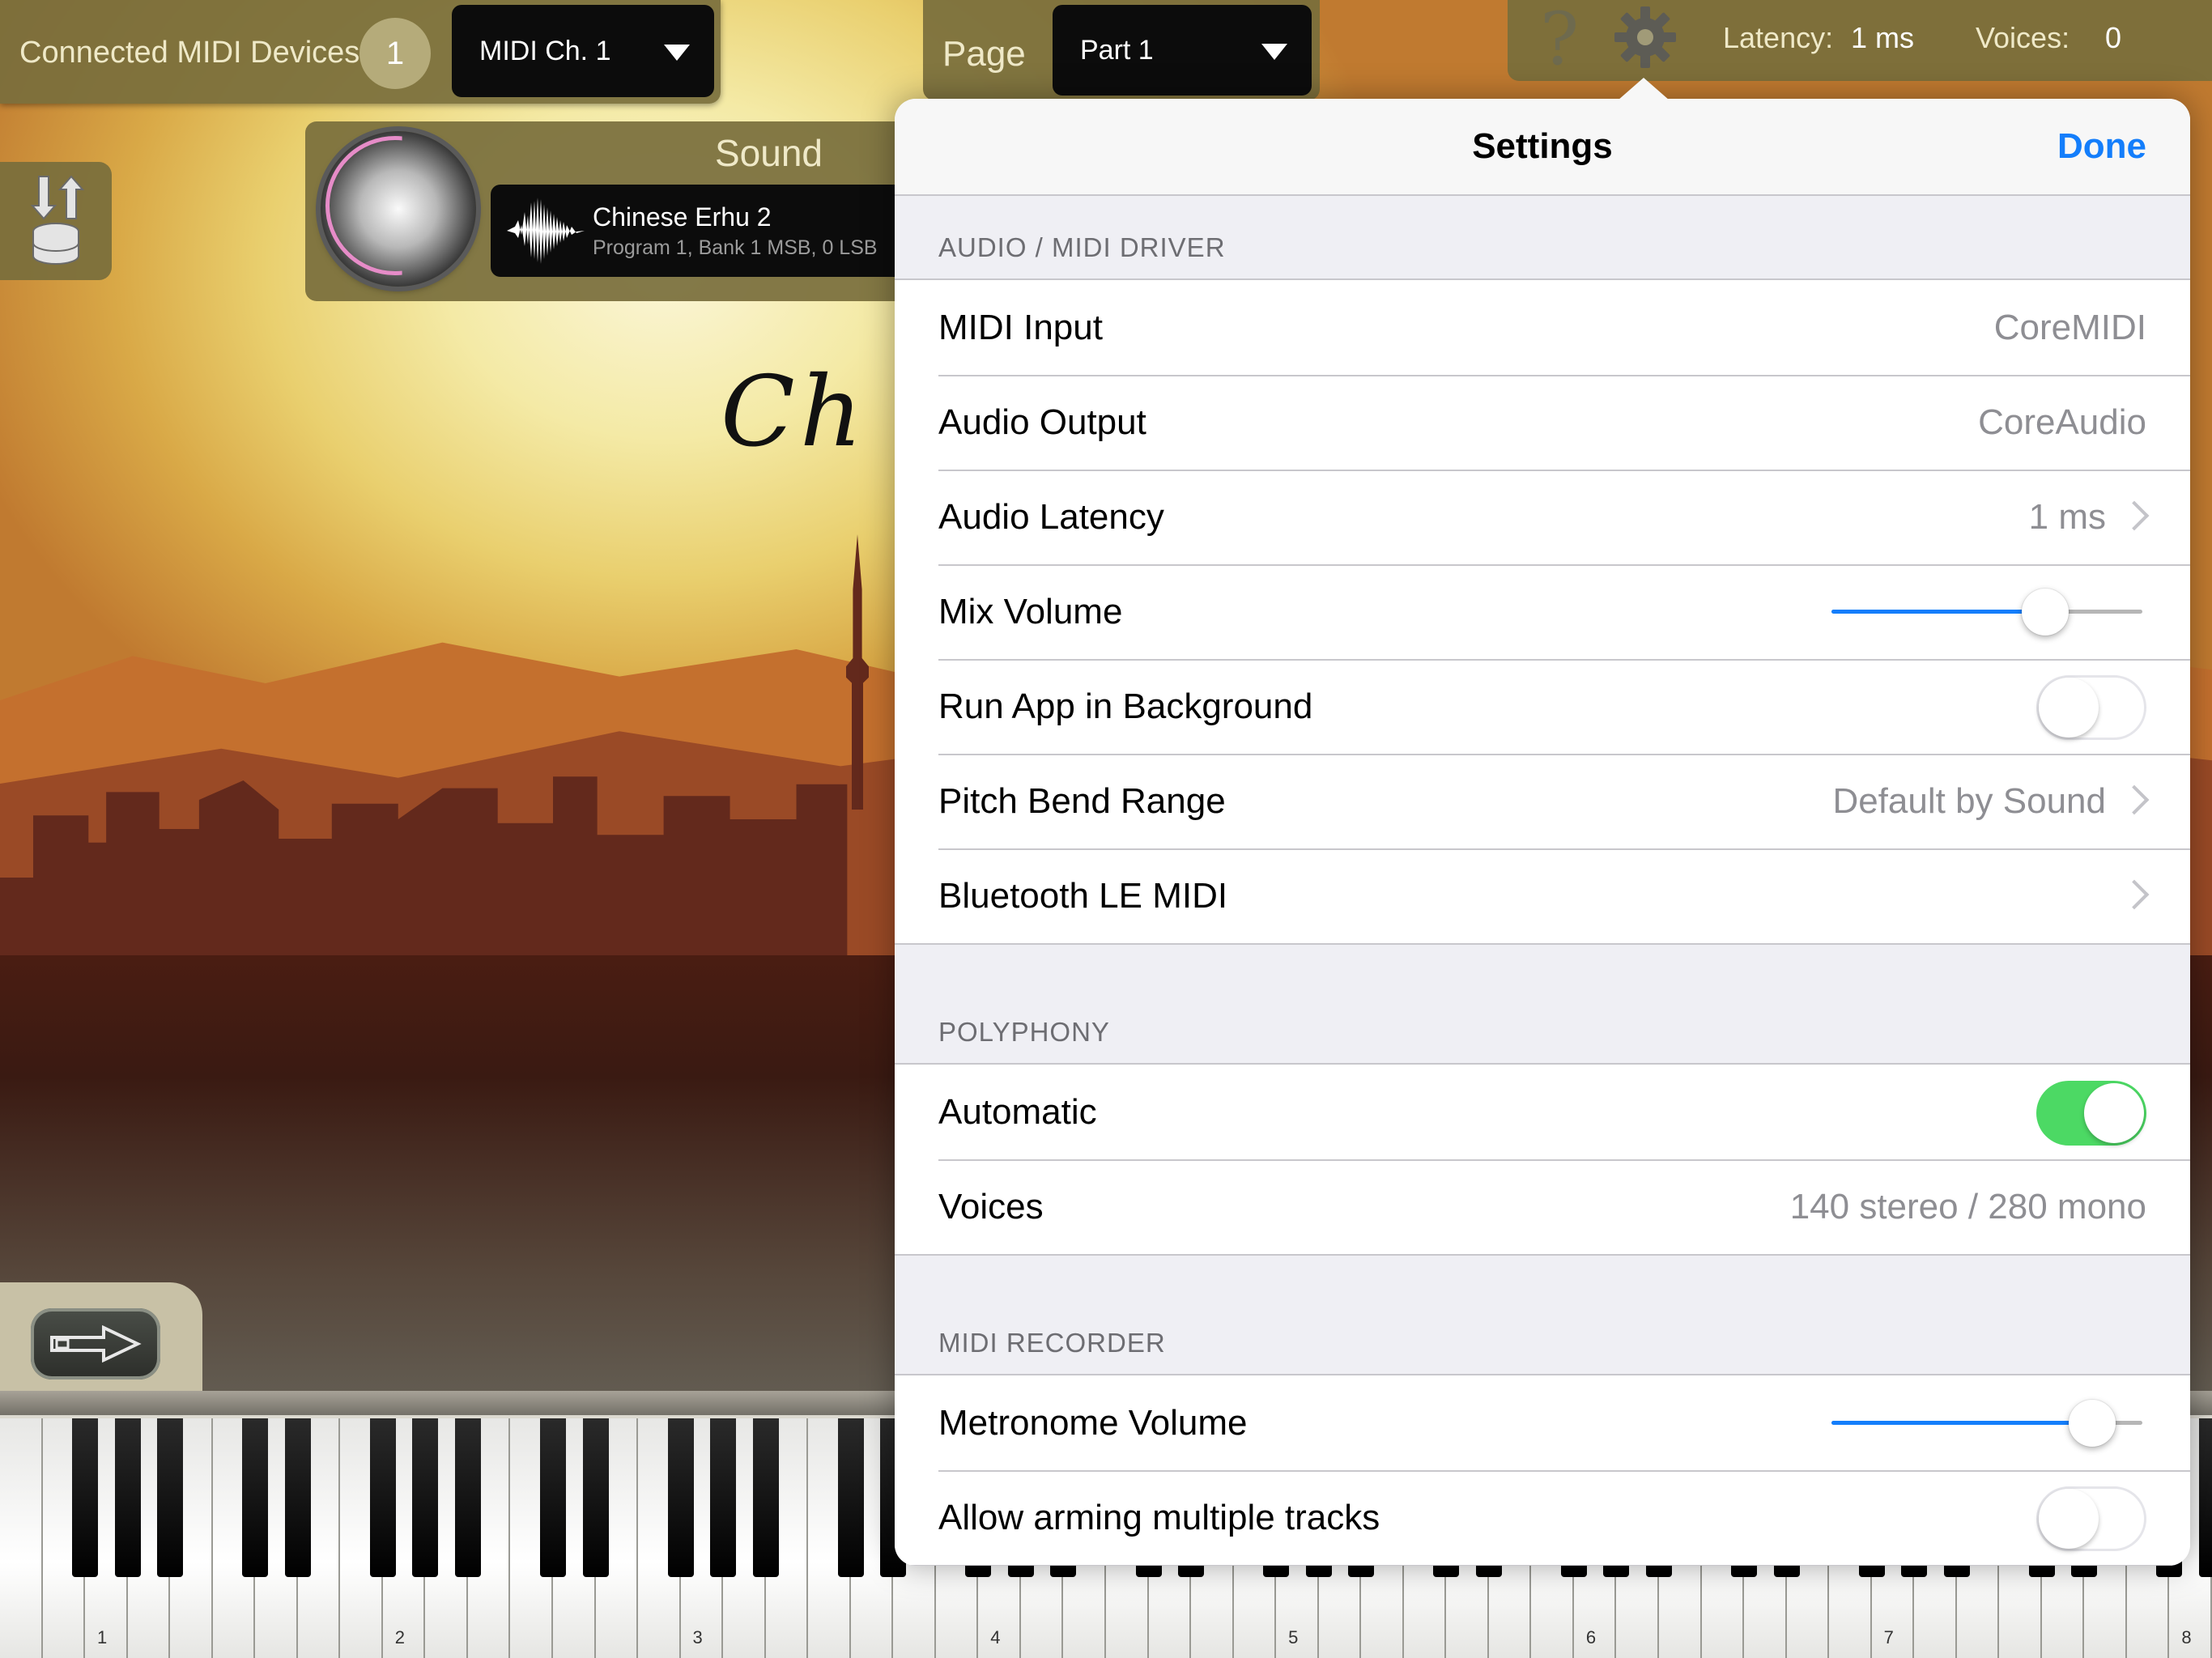  I want to click on octave-label: 1, so click(103, 1637).